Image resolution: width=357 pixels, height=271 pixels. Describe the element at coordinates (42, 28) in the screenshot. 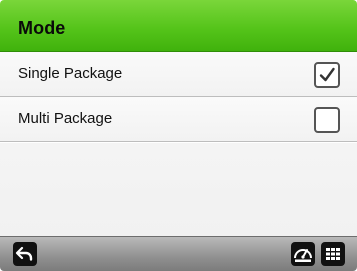

I see `page-title: Mode` at that location.